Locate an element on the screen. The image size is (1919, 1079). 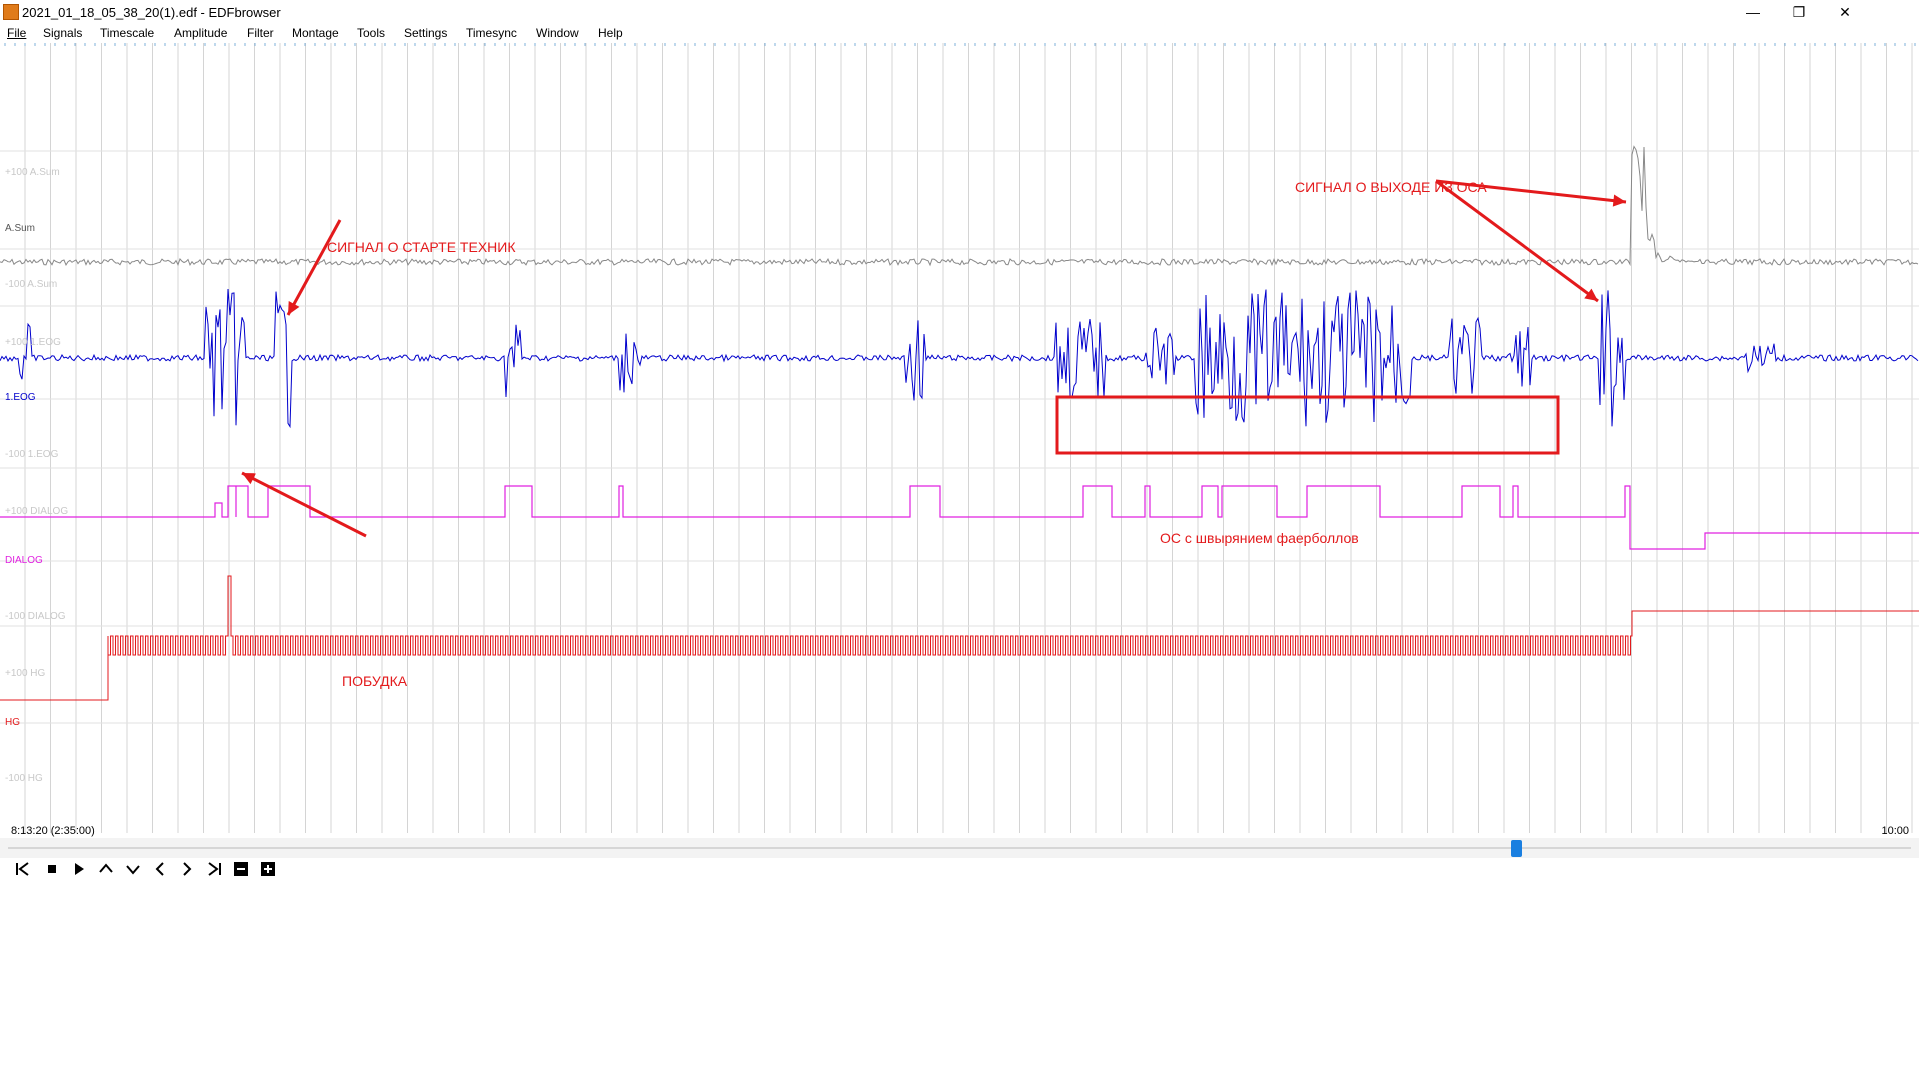
arrow-exit-to-eog is located at coordinates (1517, 241).